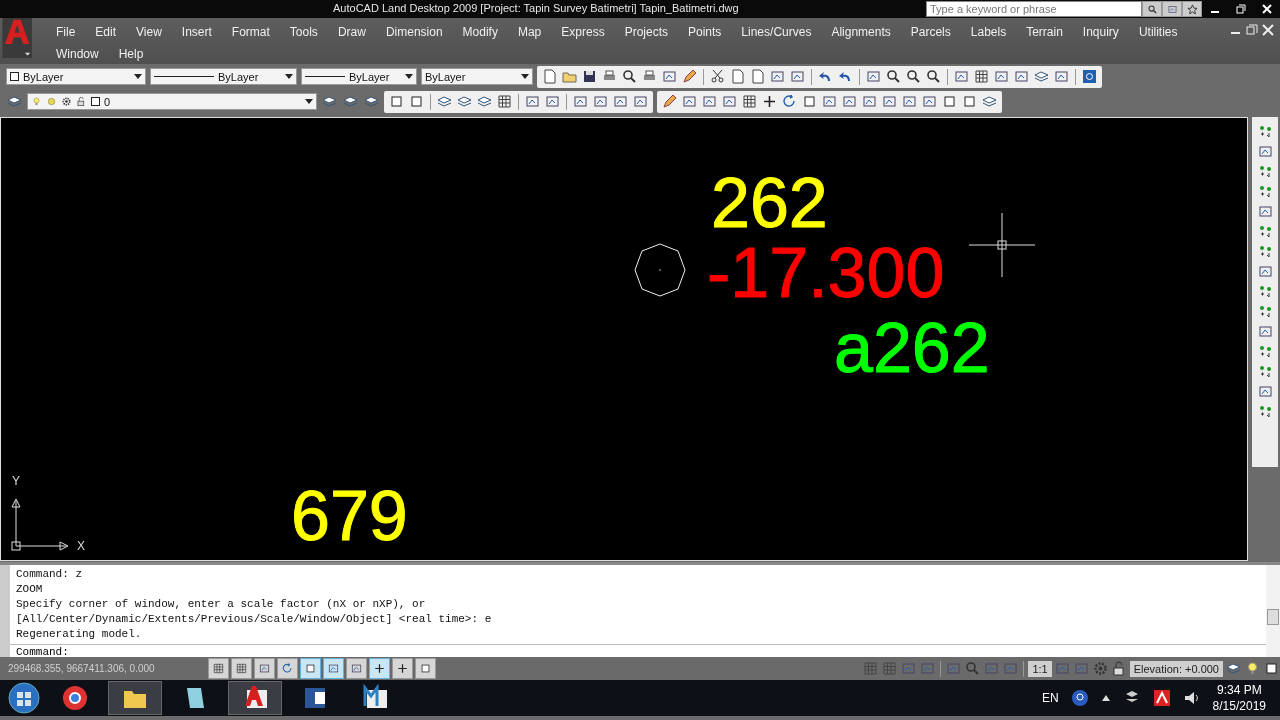  Describe the element at coordinates (1161, 698) in the screenshot. I see `tray-app-icon` at that location.